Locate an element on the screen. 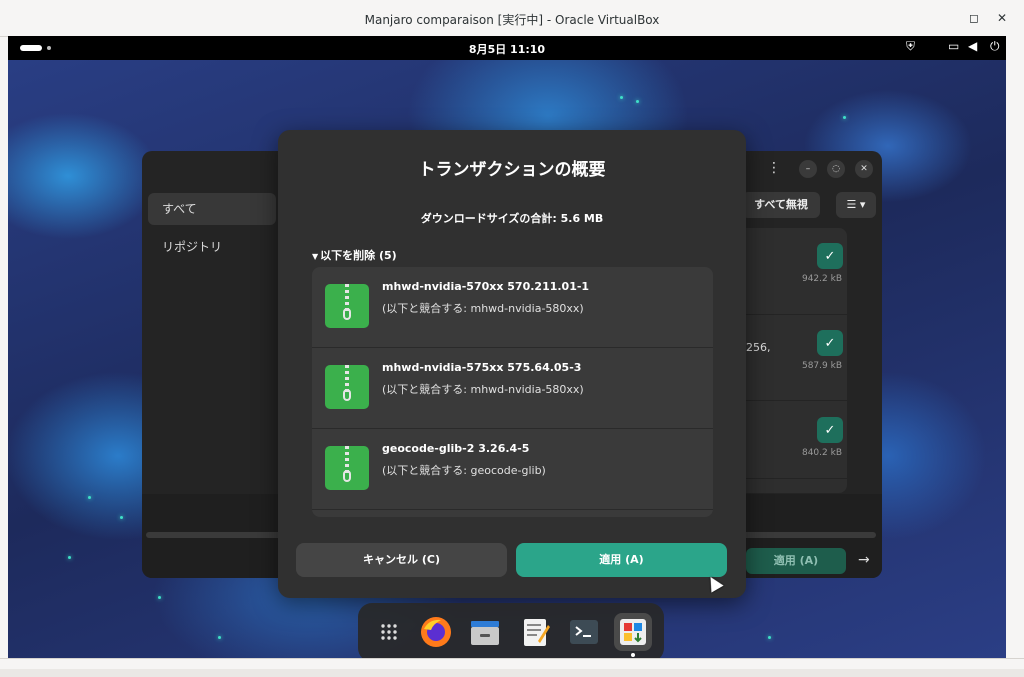  package-conflict: (以下と競合する: geocode-glib) is located at coordinates (464, 470).